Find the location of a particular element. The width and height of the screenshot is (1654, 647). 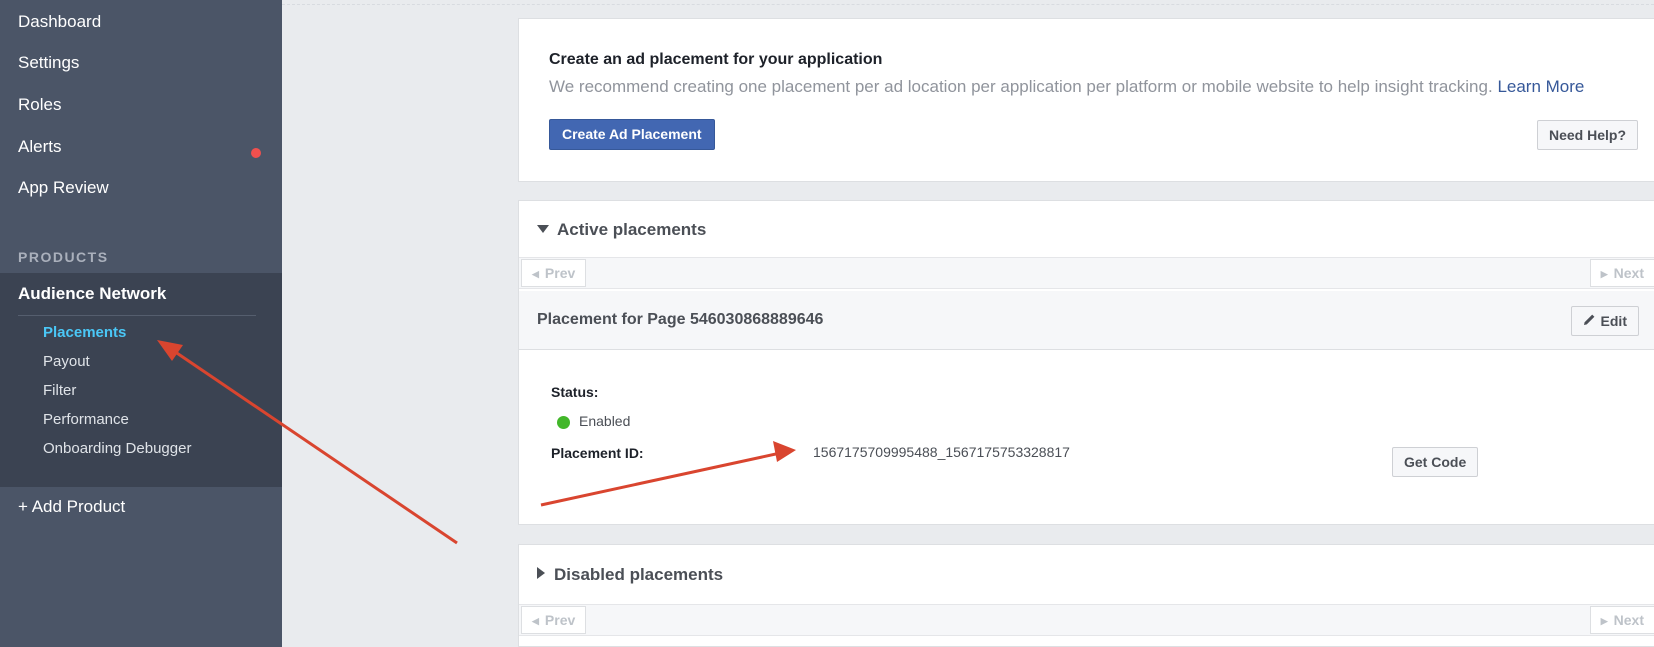

active-placements-title: Active placements is located at coordinates (632, 229).